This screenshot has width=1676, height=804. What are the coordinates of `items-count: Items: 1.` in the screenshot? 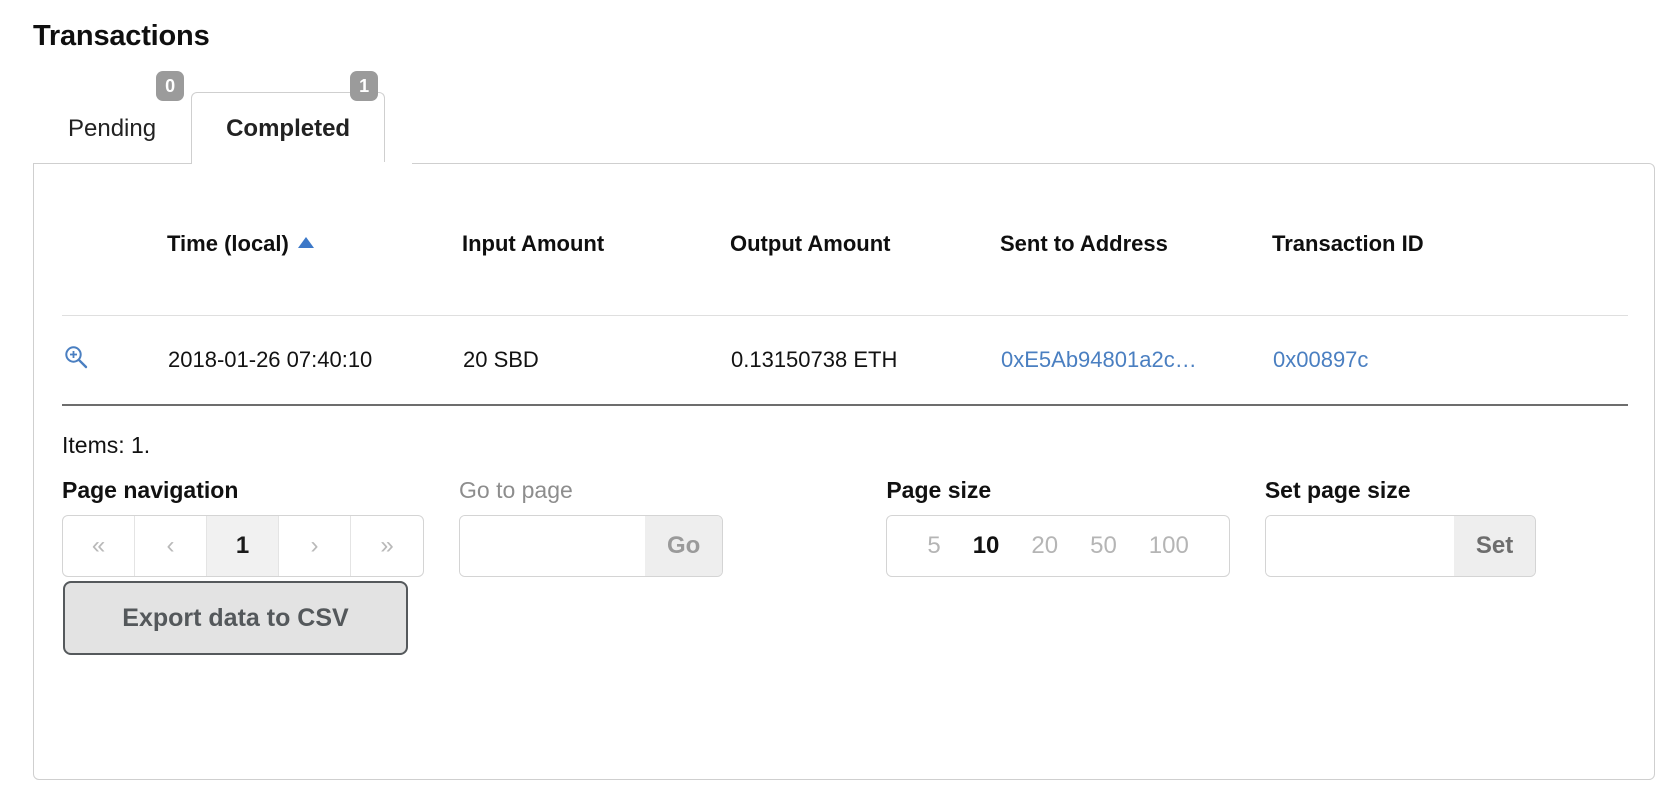 It's located at (106, 445).